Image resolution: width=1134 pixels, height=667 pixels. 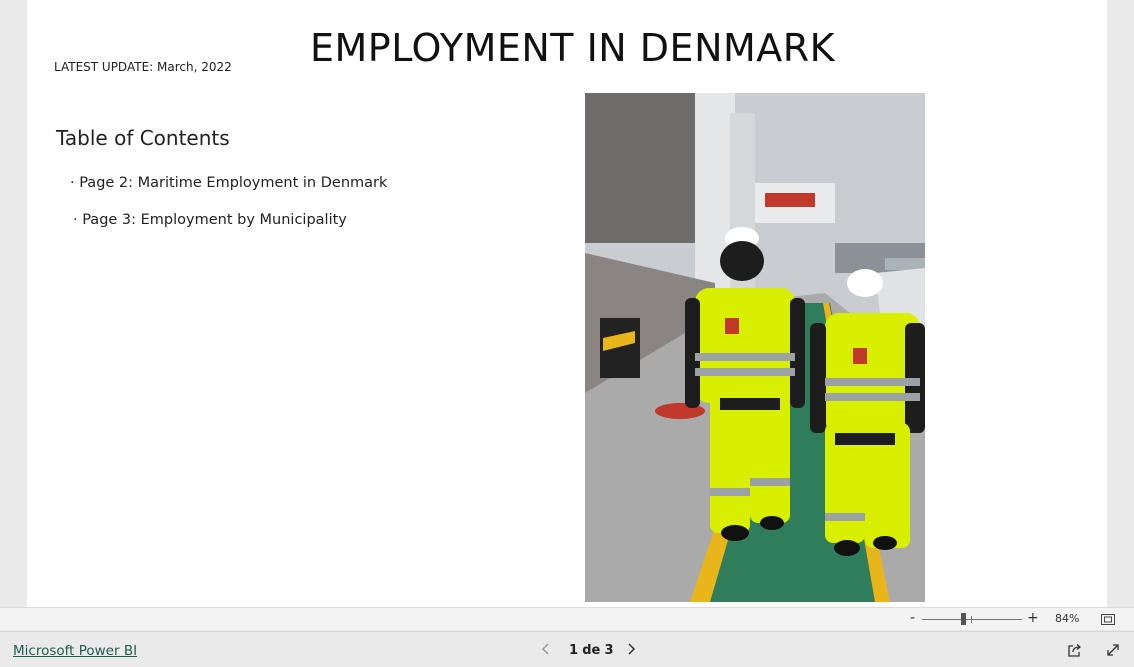 I want to click on page-indicator: 1 de 3, so click(x=591, y=650).